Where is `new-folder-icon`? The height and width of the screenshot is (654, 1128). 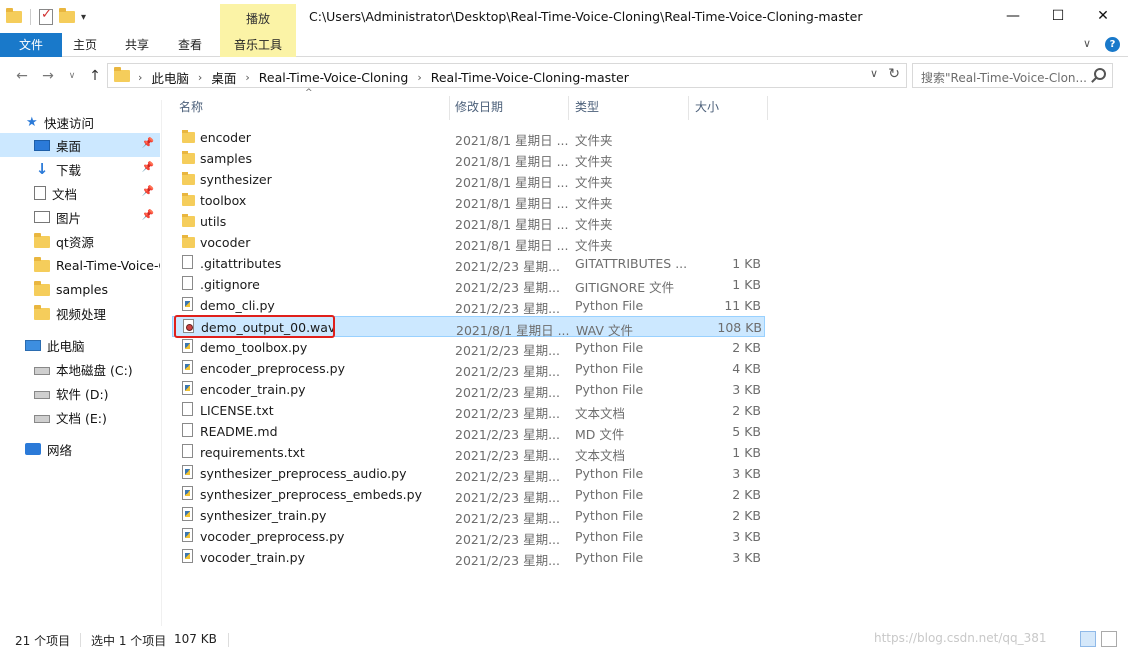 new-folder-icon is located at coordinates (67, 15).